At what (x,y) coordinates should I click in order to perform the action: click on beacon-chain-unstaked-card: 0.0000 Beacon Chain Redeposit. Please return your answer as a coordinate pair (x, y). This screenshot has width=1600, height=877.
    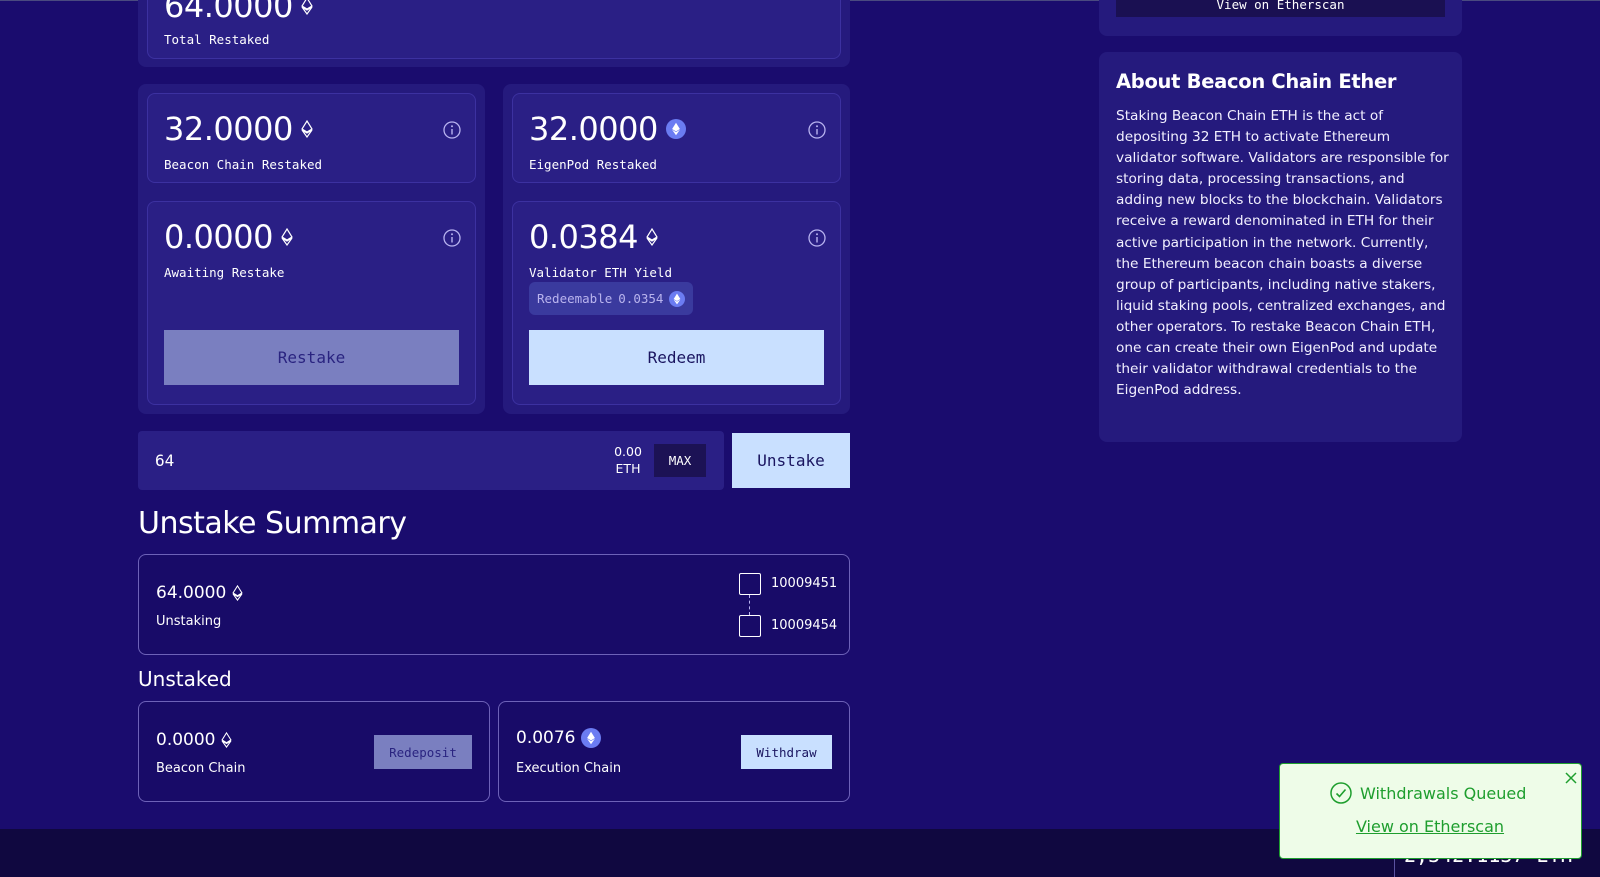
    Looking at the image, I should click on (314, 751).